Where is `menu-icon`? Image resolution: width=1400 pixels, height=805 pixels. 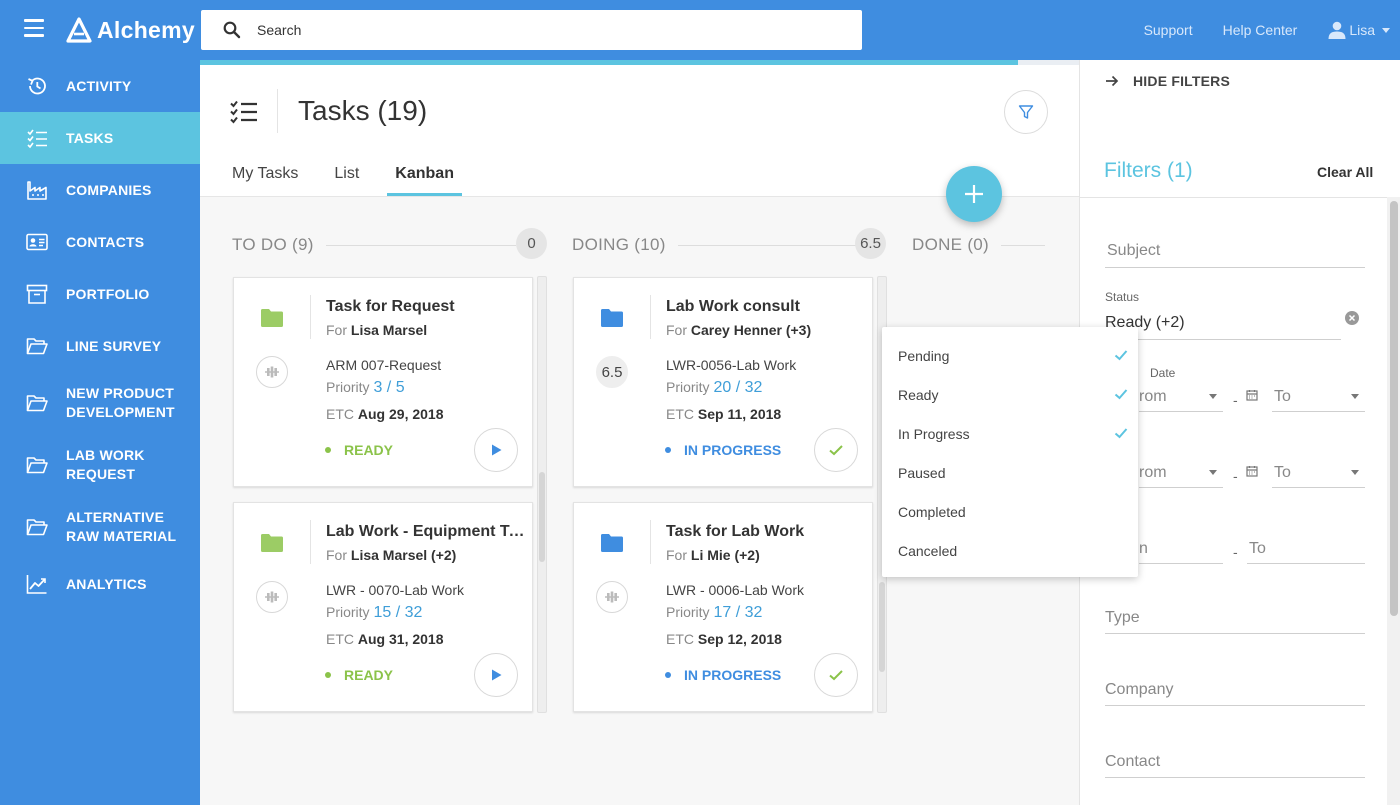 menu-icon is located at coordinates (34, 29).